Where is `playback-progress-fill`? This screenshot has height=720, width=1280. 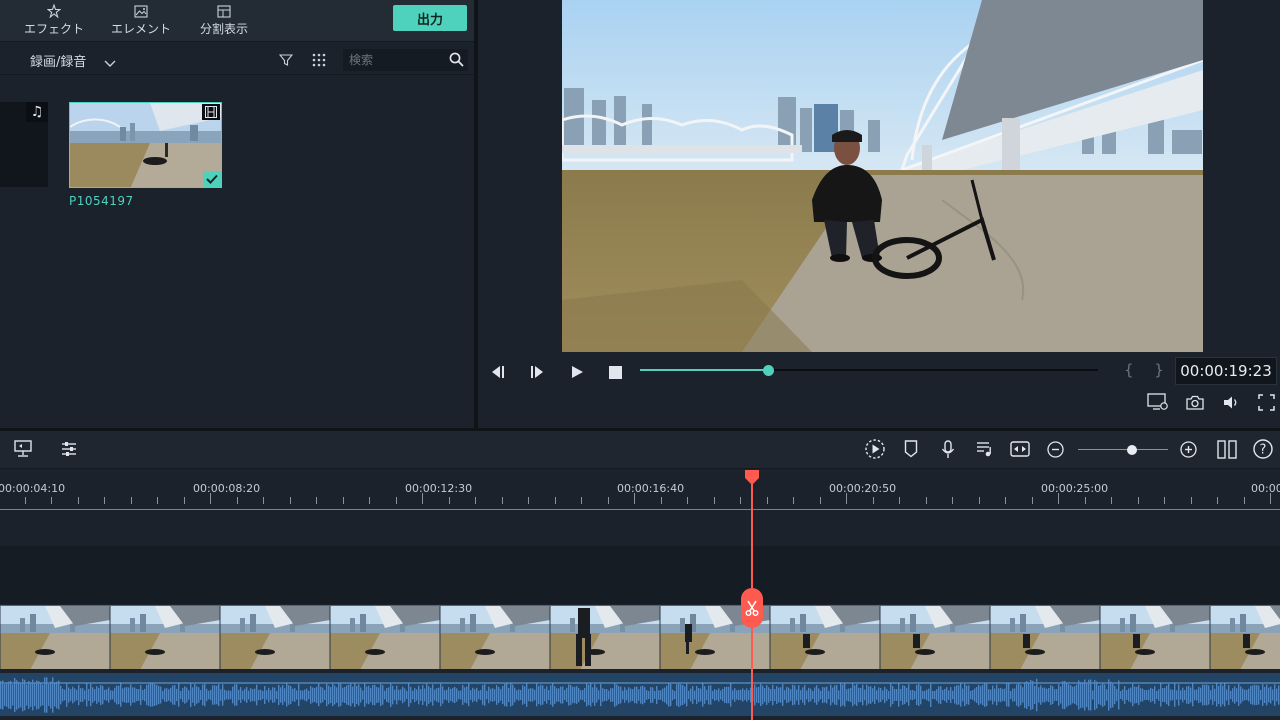 playback-progress-fill is located at coordinates (704, 370).